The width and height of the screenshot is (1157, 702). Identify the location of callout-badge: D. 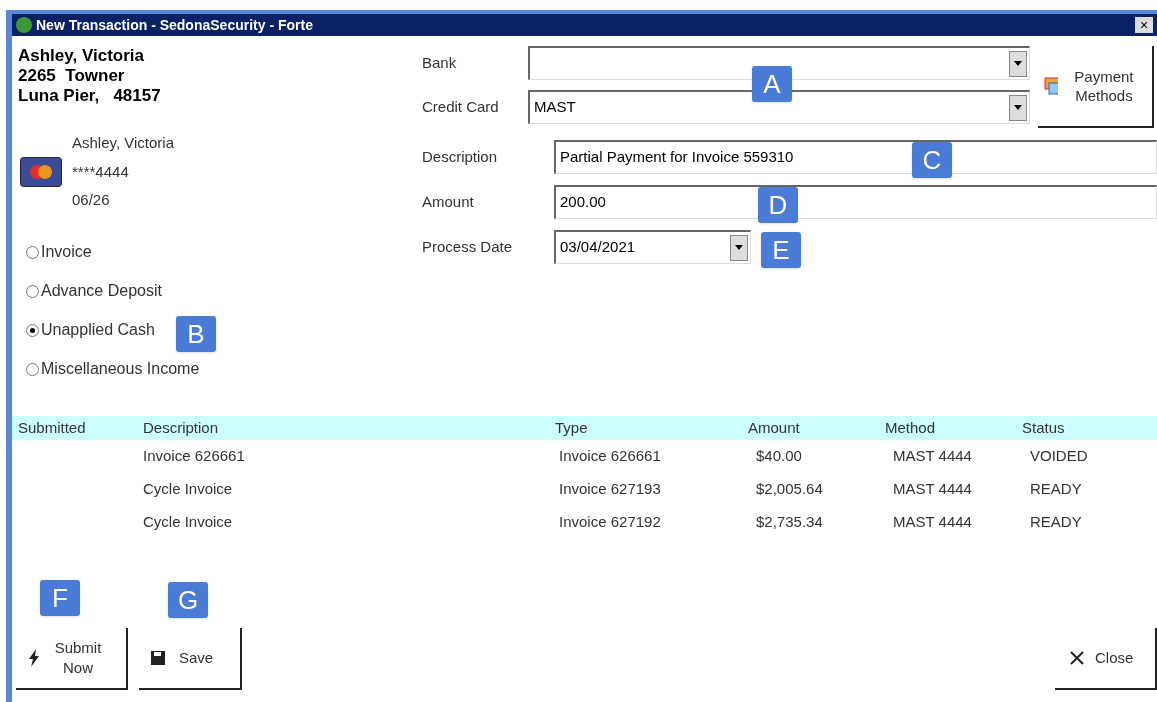
(778, 205).